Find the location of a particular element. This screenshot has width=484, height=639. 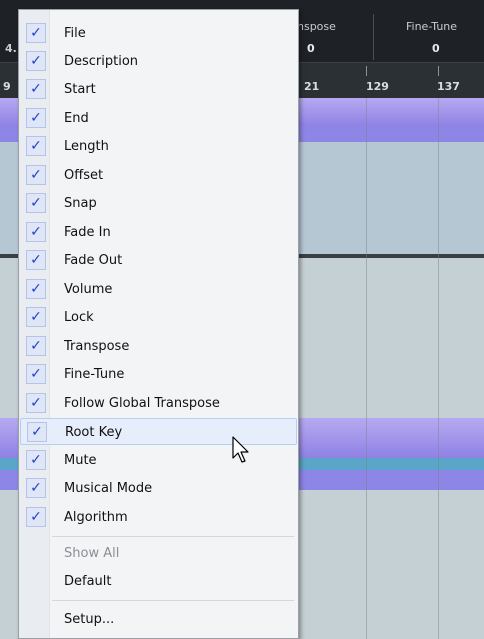

menu-item-label: Algorithm is located at coordinates (96, 517).